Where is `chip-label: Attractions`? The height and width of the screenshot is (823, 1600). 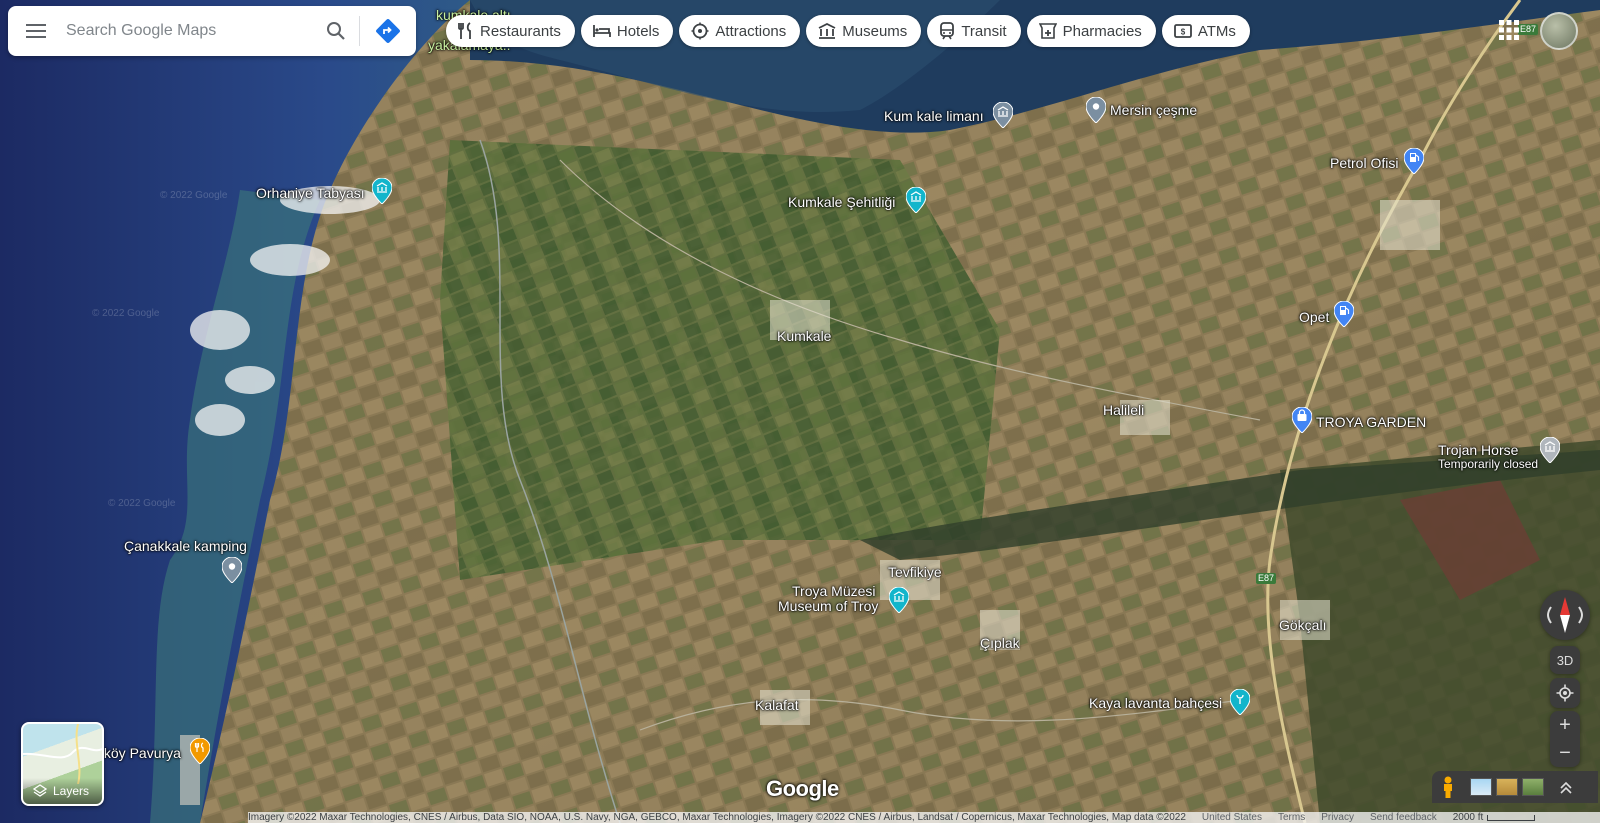
chip-label: Attractions is located at coordinates (751, 31).